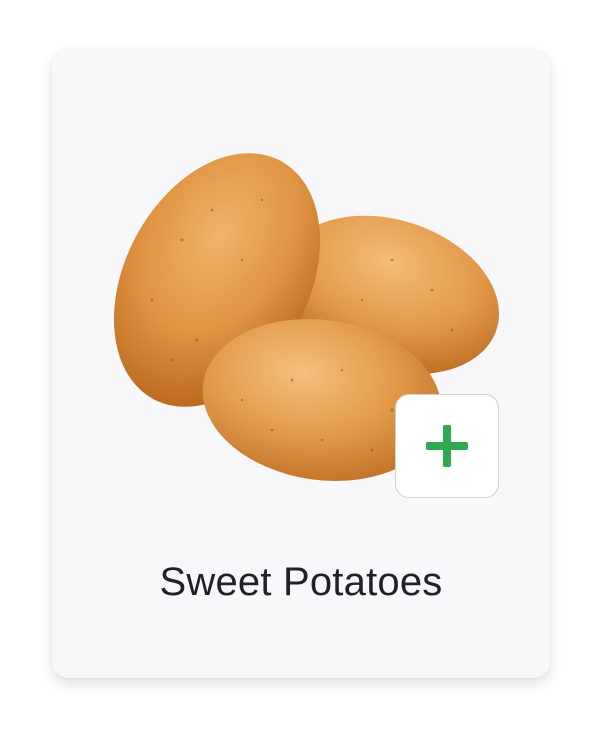 The height and width of the screenshot is (738, 600). I want to click on plus-icon, so click(447, 446).